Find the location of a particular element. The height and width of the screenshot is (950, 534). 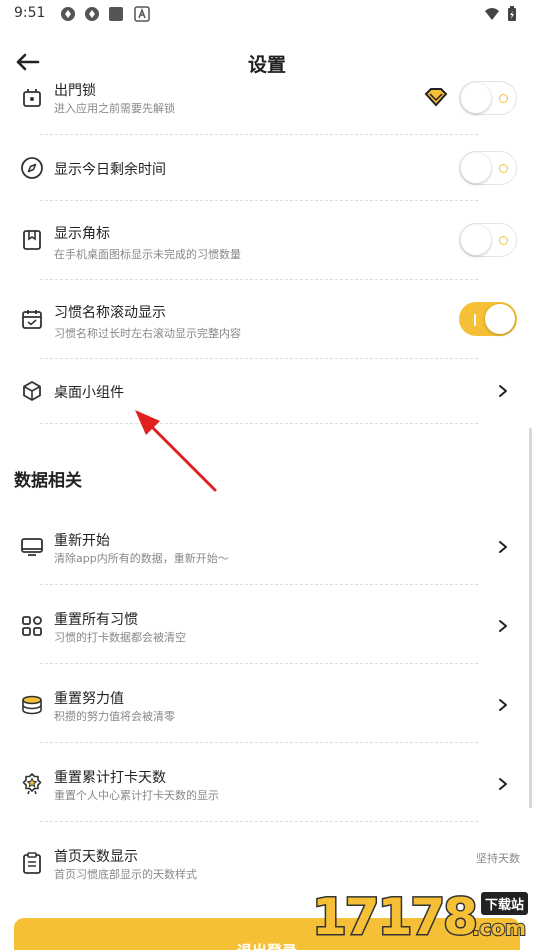

setting-row-widget: 桌面小组件 is located at coordinates (267, 392).